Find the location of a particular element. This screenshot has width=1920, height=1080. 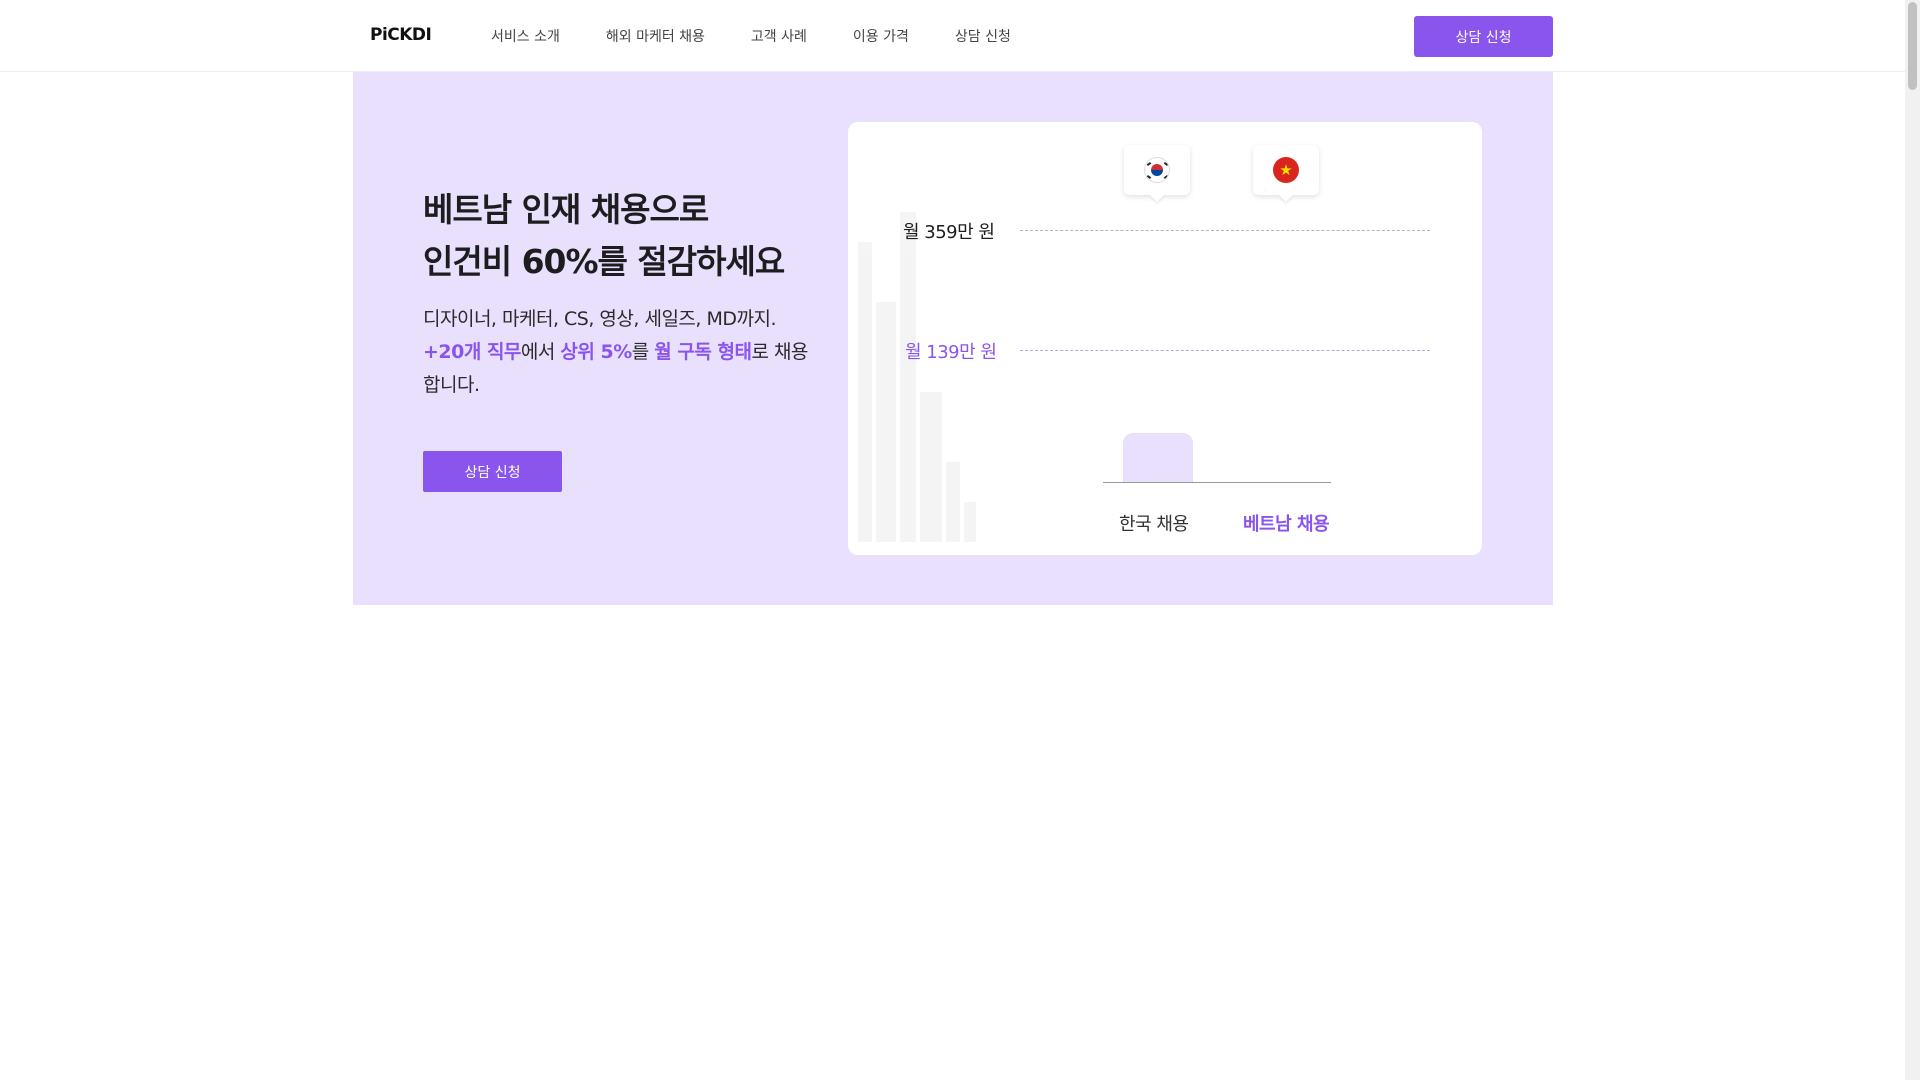

hero-title-line-2: 인건비 60%를 절감하세요 is located at coordinates (604, 261).